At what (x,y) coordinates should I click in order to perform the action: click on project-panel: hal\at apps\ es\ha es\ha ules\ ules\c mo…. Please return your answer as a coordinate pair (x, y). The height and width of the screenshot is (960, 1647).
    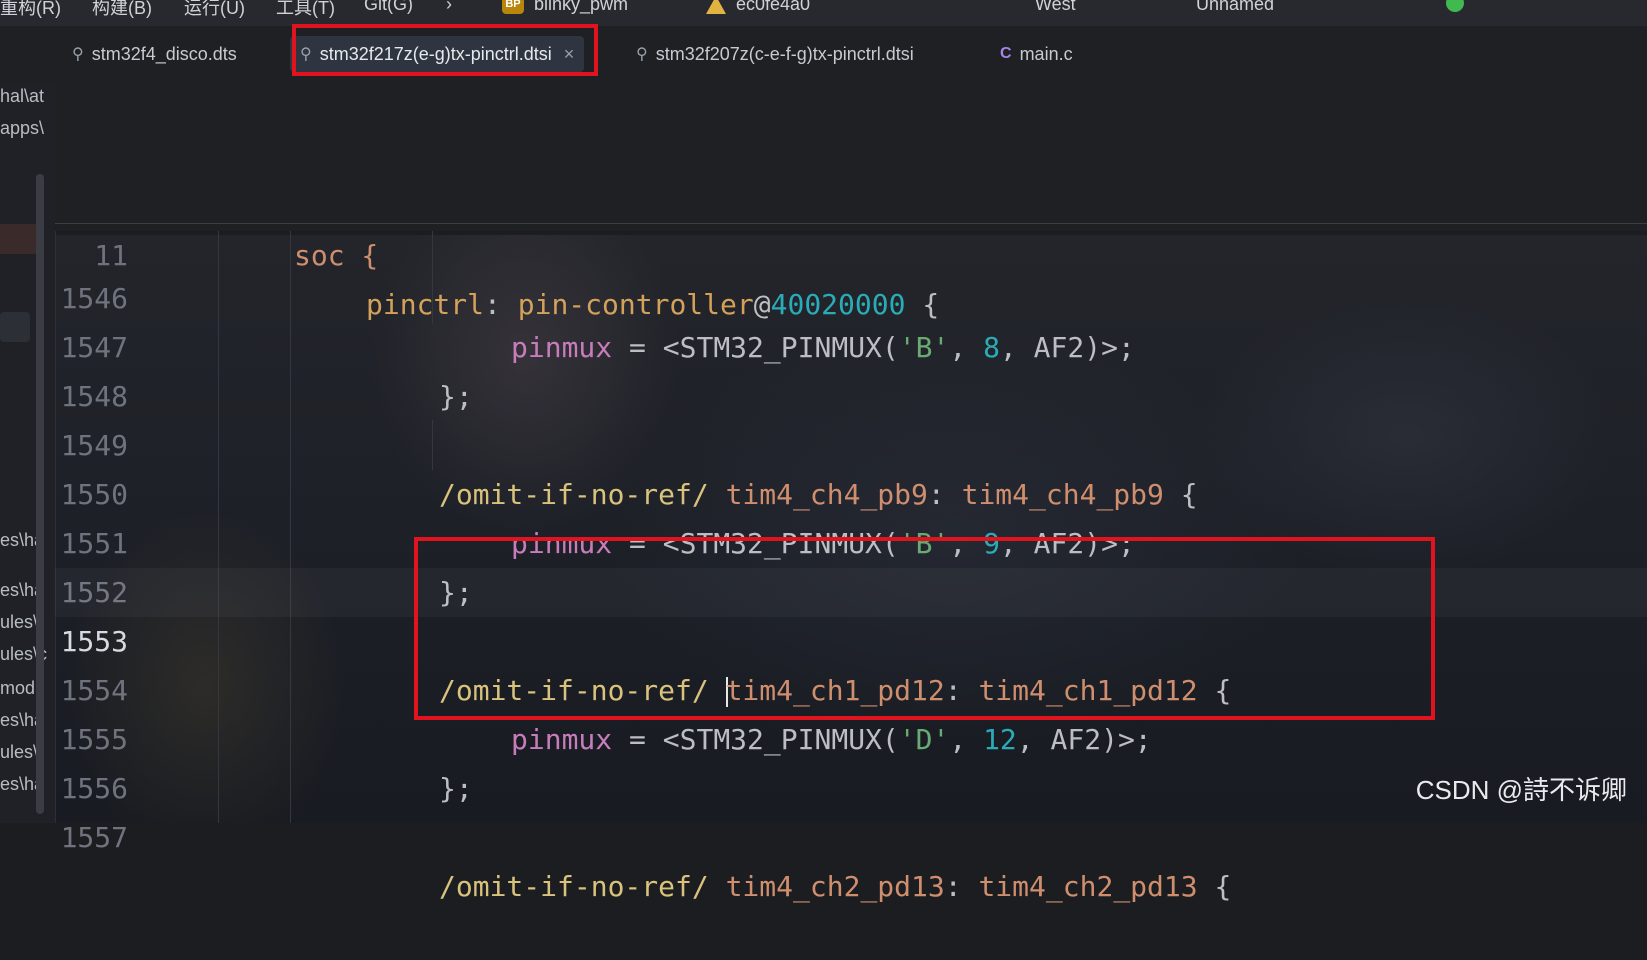
    Looking at the image, I should click on (28, 453).